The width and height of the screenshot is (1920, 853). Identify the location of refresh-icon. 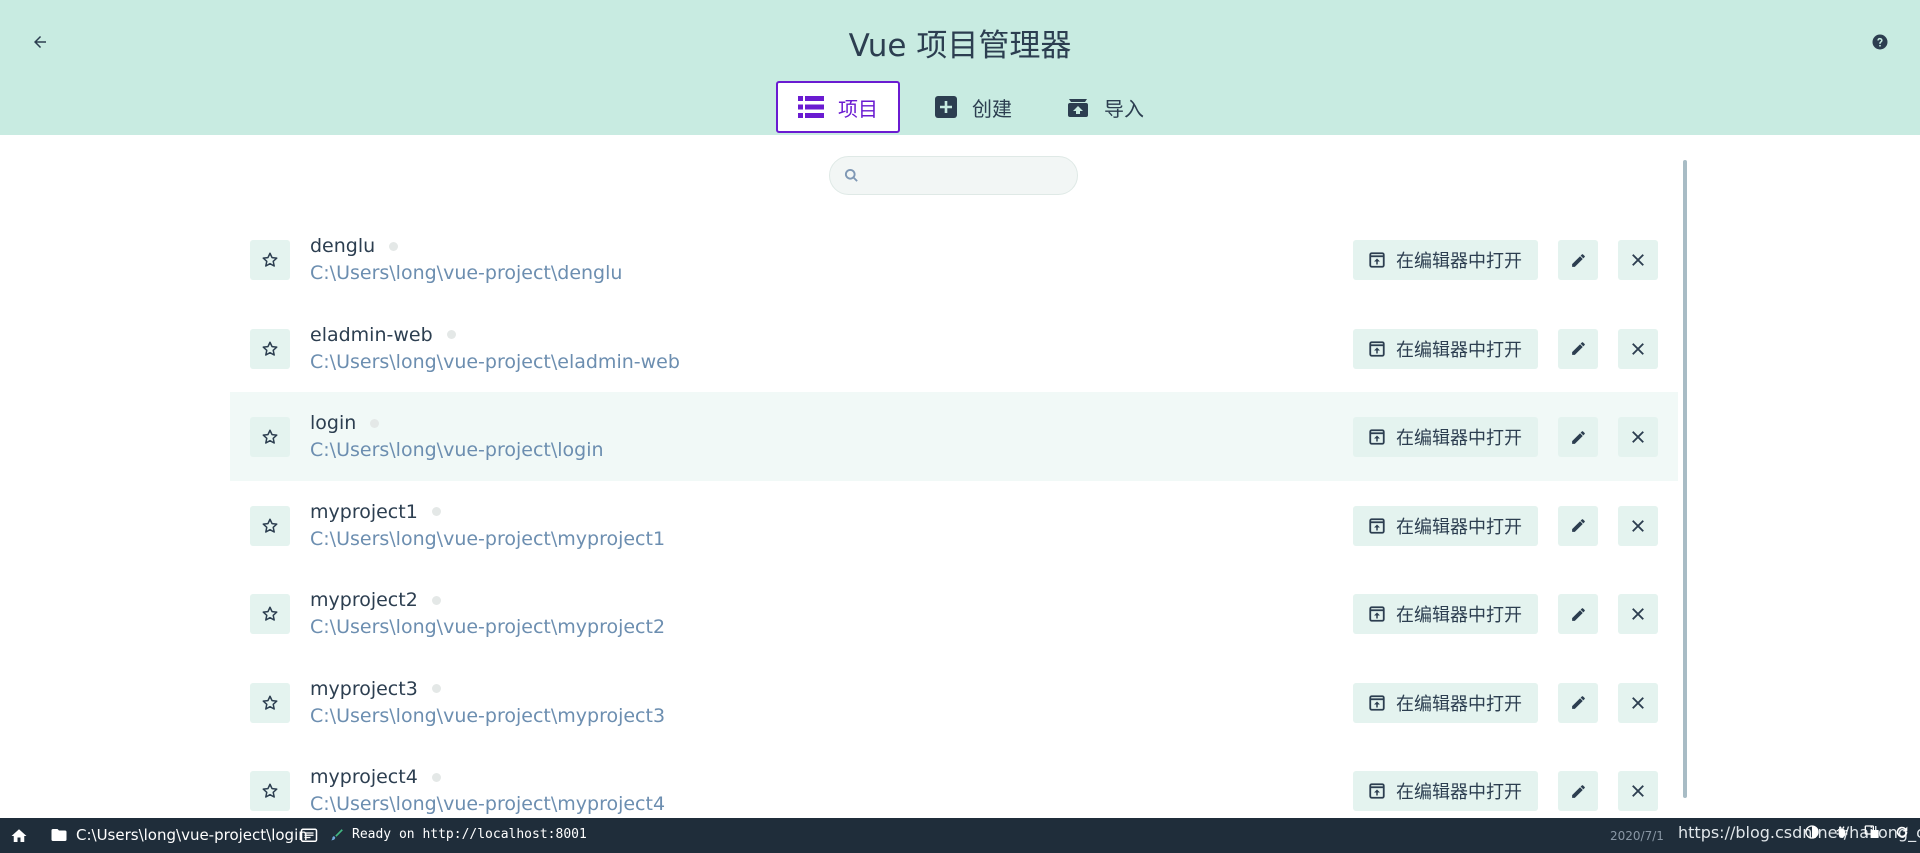
(1902, 832).